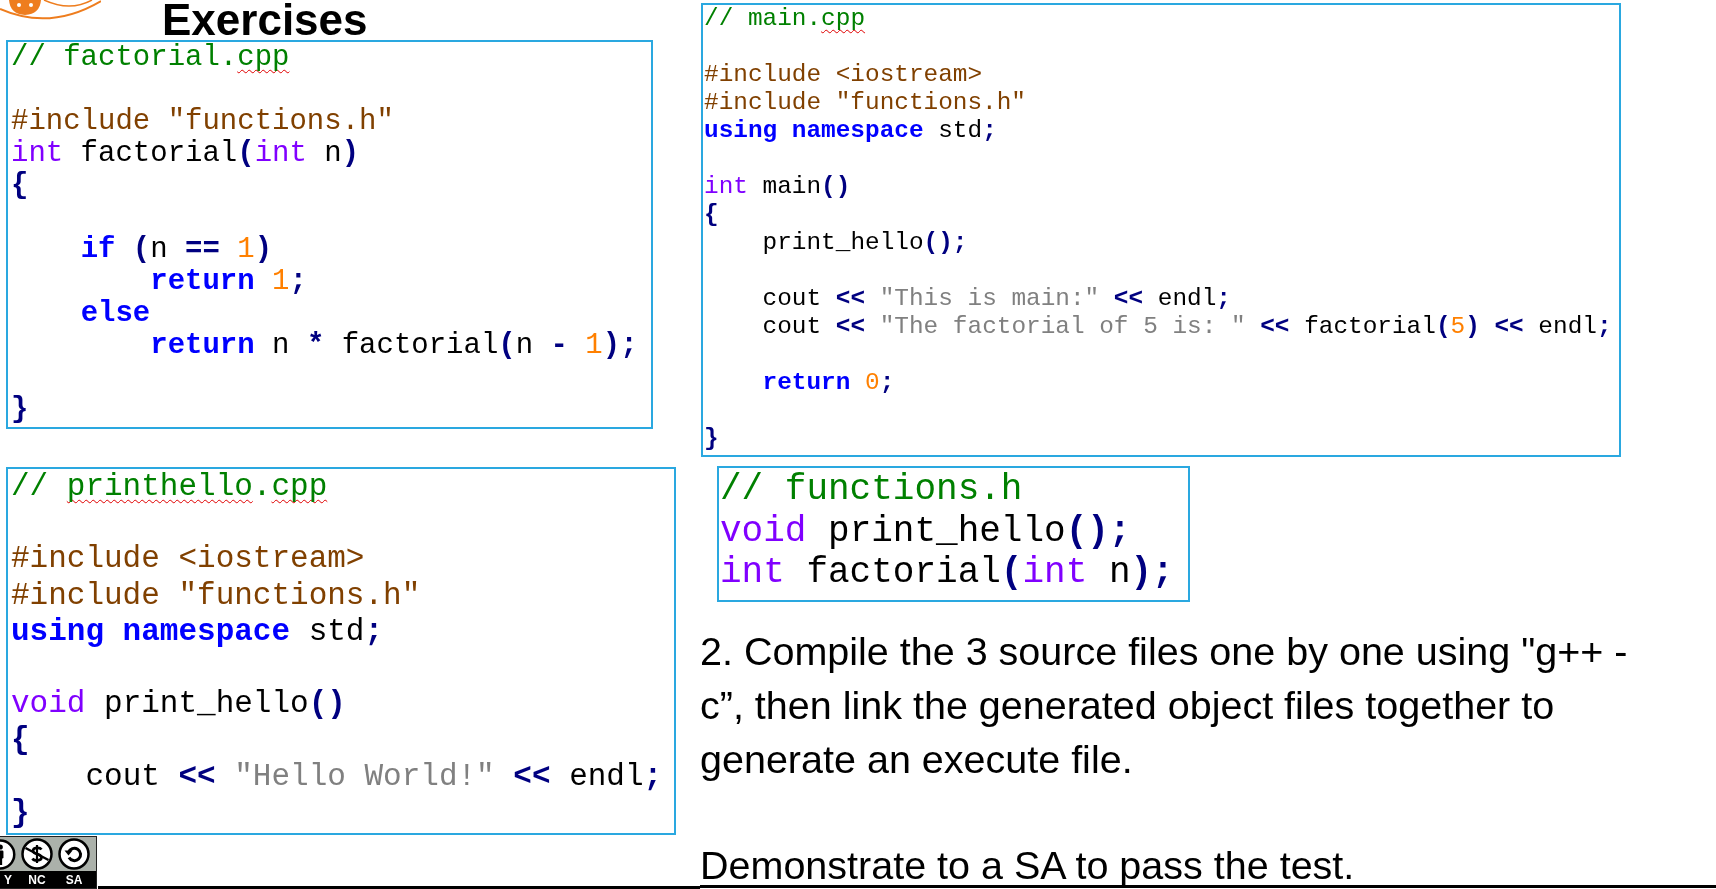 Image resolution: width=1716 pixels, height=889 pixels. What do you see at coordinates (185, 154) in the screenshot?
I see `code-line: int factorial(int n)` at bounding box center [185, 154].